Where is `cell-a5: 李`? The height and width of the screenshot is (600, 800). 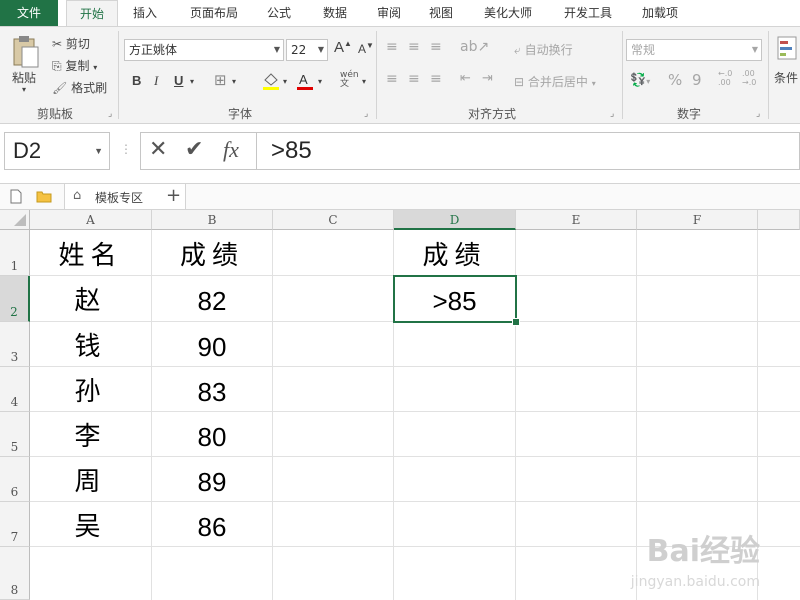 cell-a5: 李 is located at coordinates (91, 434).